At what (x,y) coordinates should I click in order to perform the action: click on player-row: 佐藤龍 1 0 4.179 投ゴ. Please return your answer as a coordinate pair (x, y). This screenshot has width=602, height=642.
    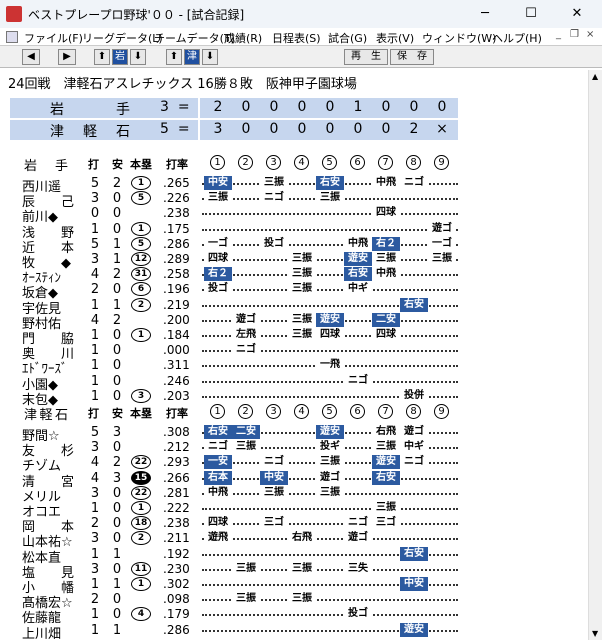
    Looking at the image, I should click on (295, 616).